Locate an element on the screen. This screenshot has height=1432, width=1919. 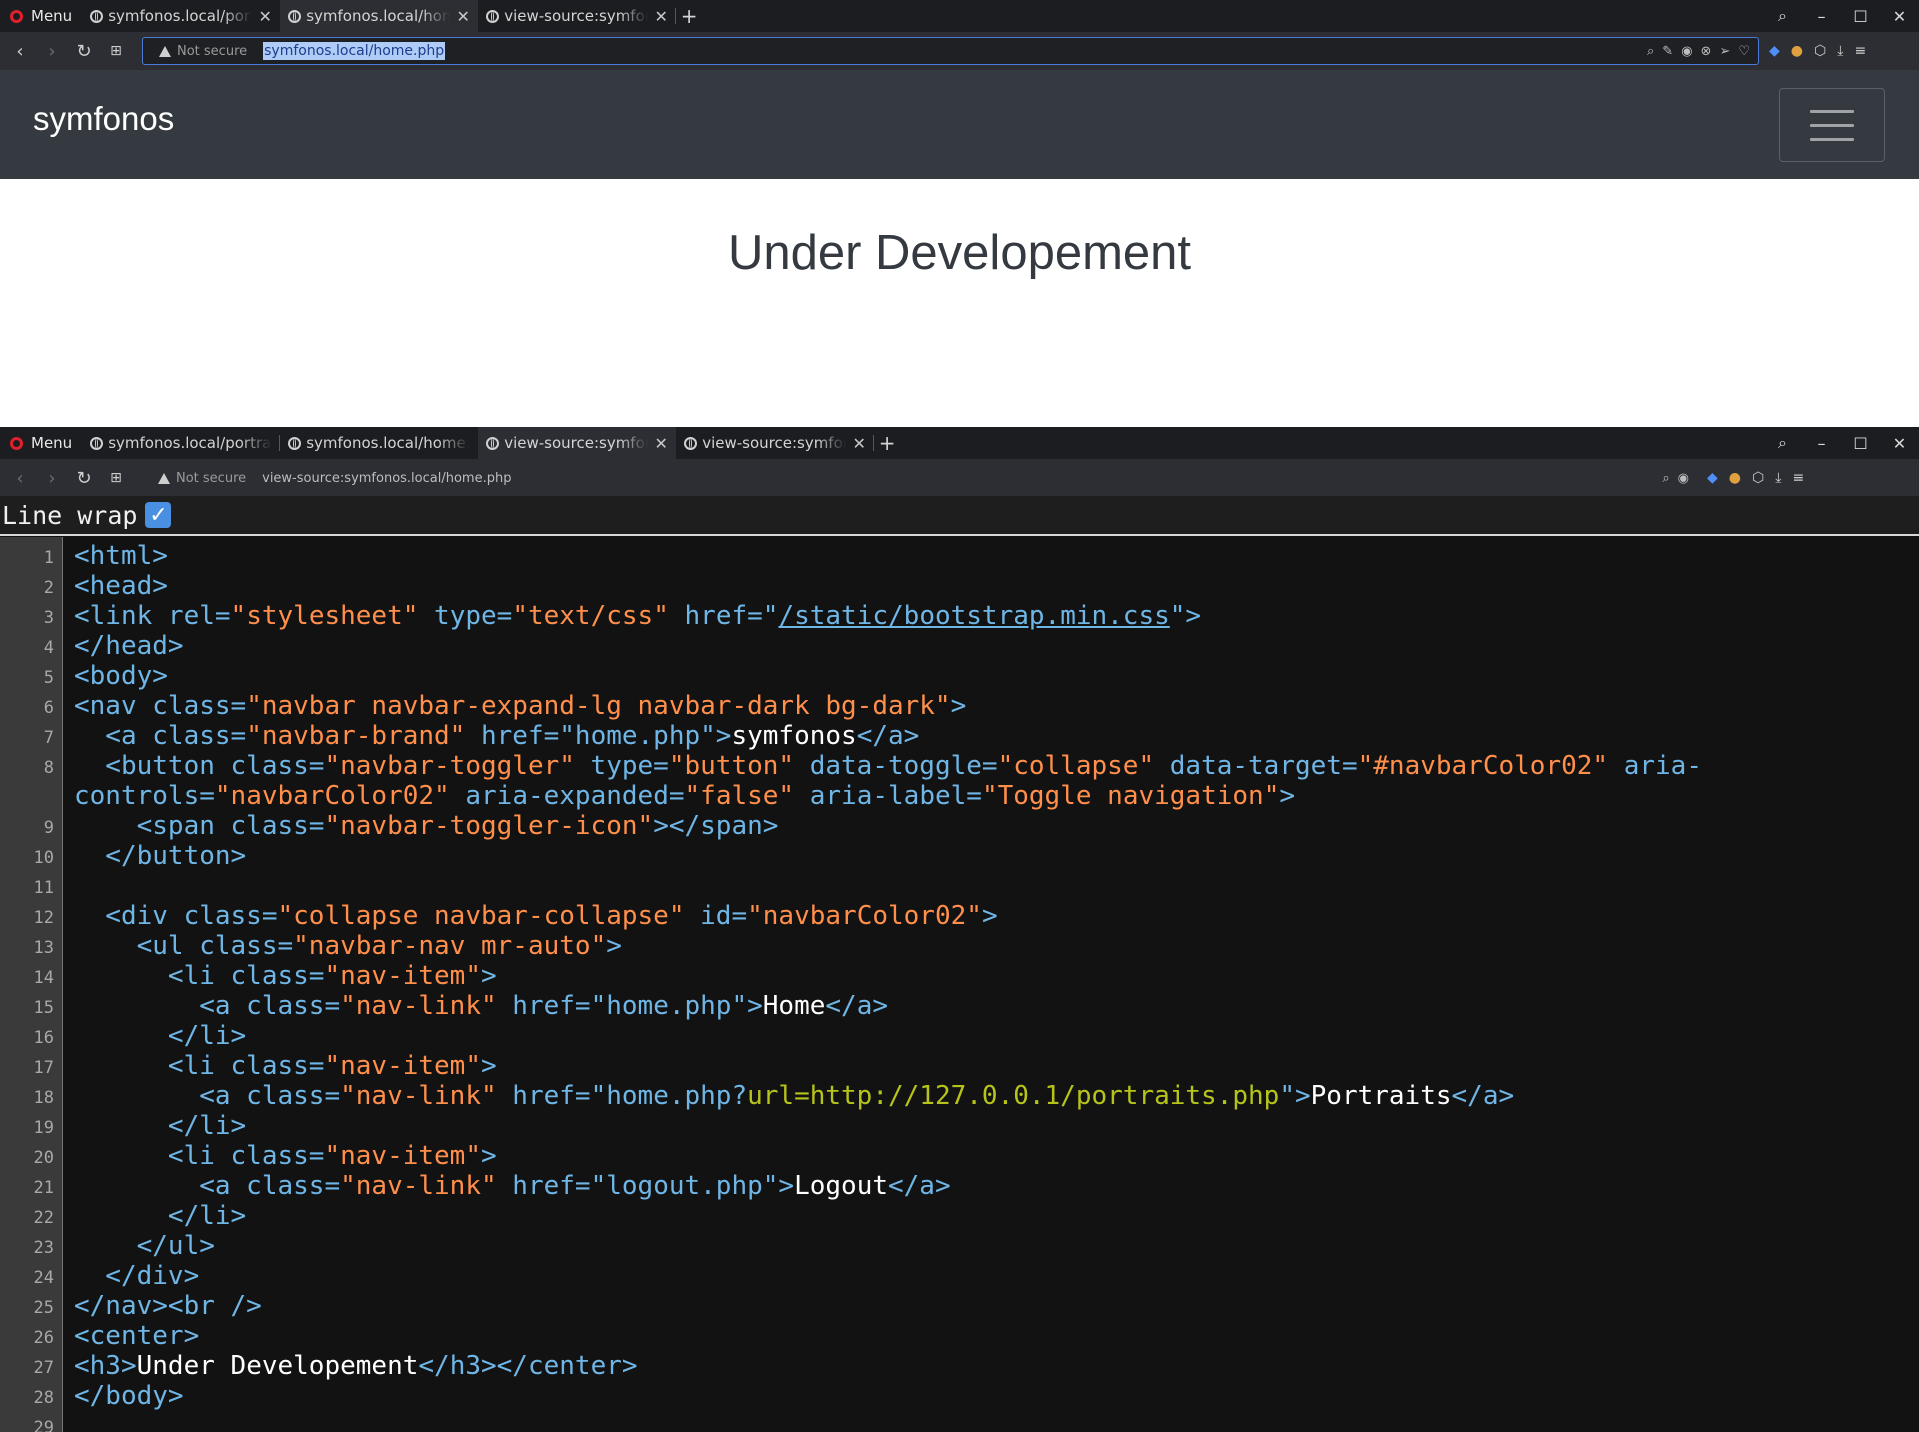
code-token: data-target= is located at coordinates (1256, 766).